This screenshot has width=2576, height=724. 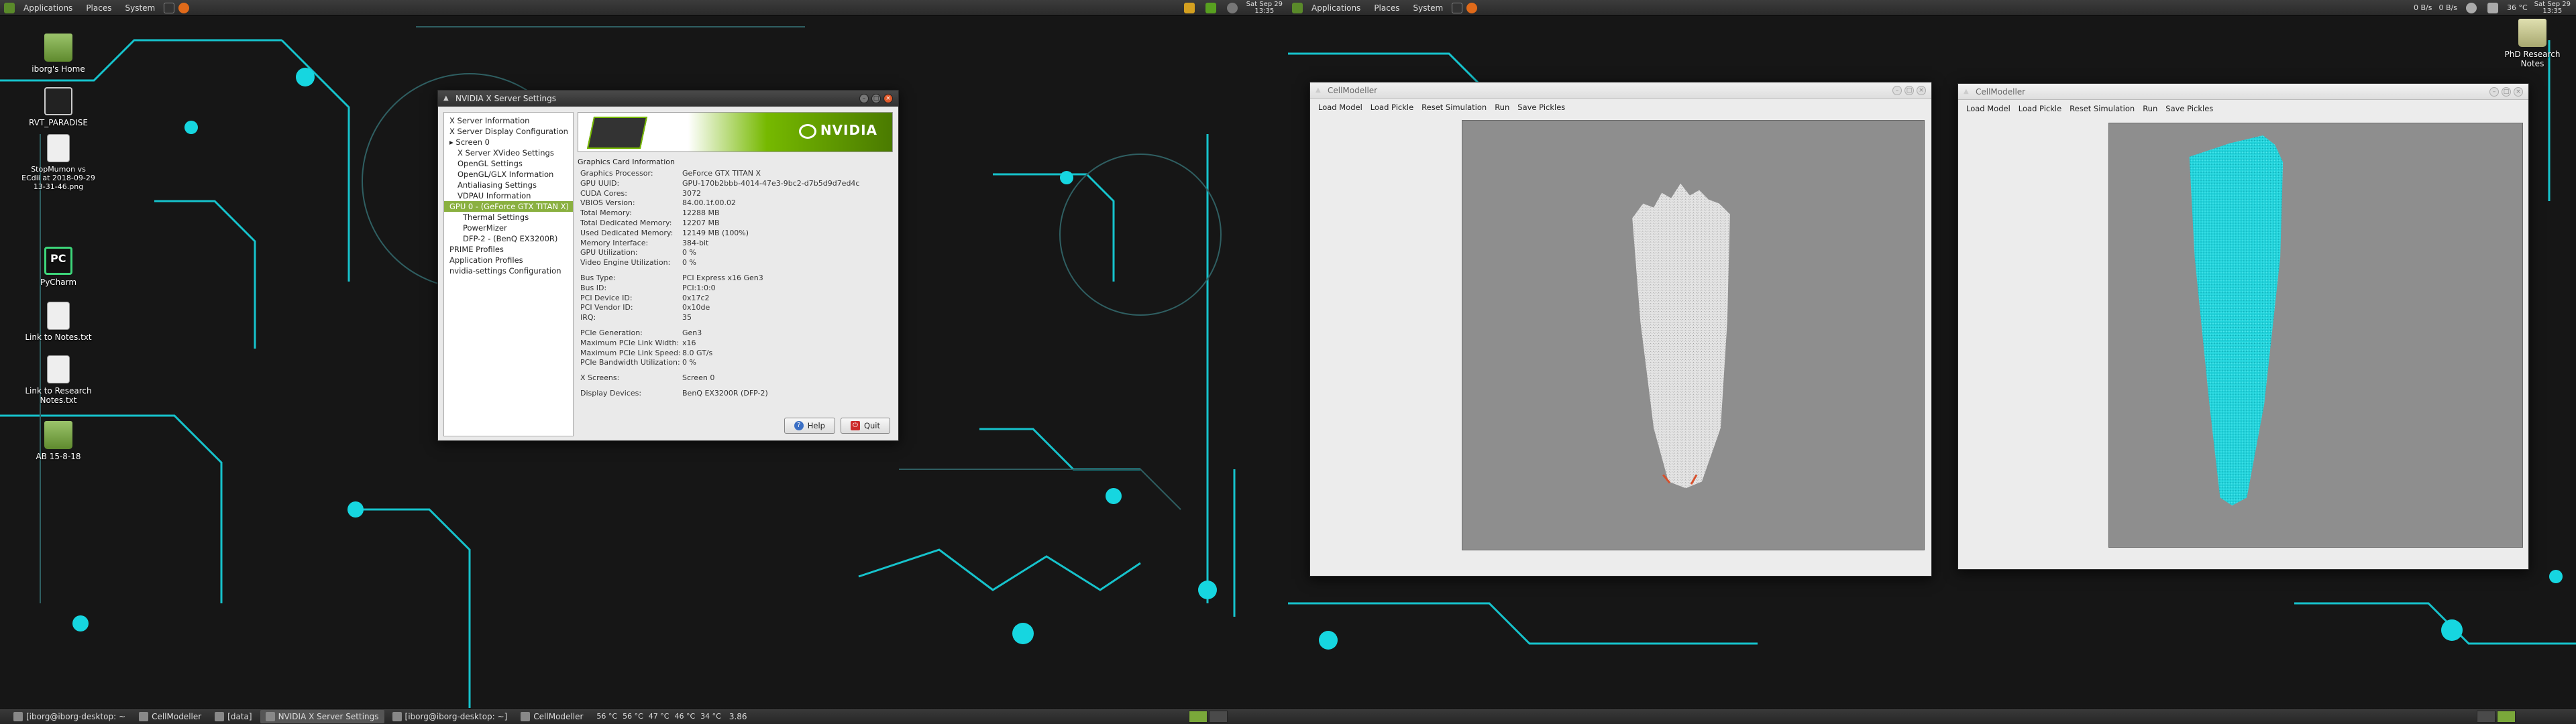 What do you see at coordinates (1189, 7) in the screenshot?
I see `cpu-monitor-icon` at bounding box center [1189, 7].